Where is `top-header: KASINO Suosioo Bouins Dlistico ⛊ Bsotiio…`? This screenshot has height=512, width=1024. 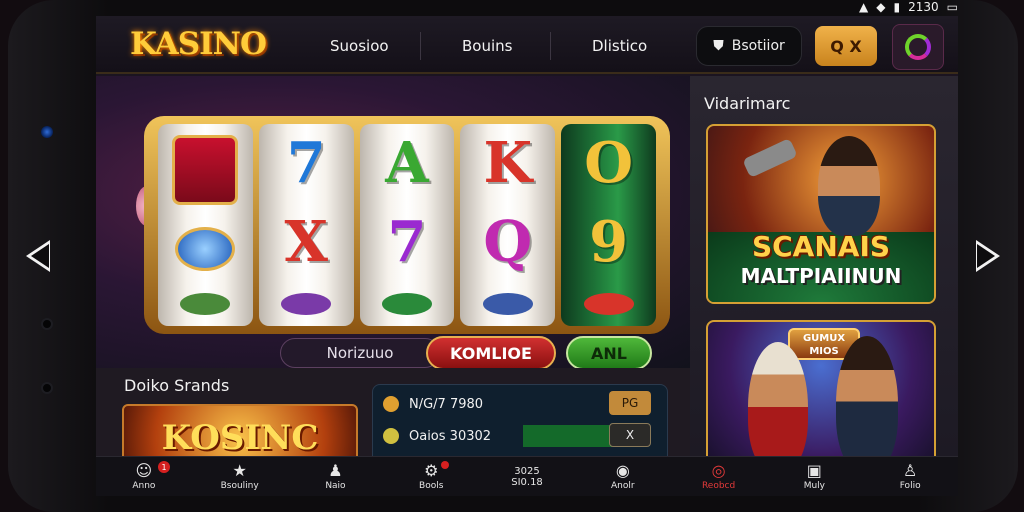 top-header: KASINO Suosioo Bouins Dlistico ⛊ Bsotiio… is located at coordinates (527, 45).